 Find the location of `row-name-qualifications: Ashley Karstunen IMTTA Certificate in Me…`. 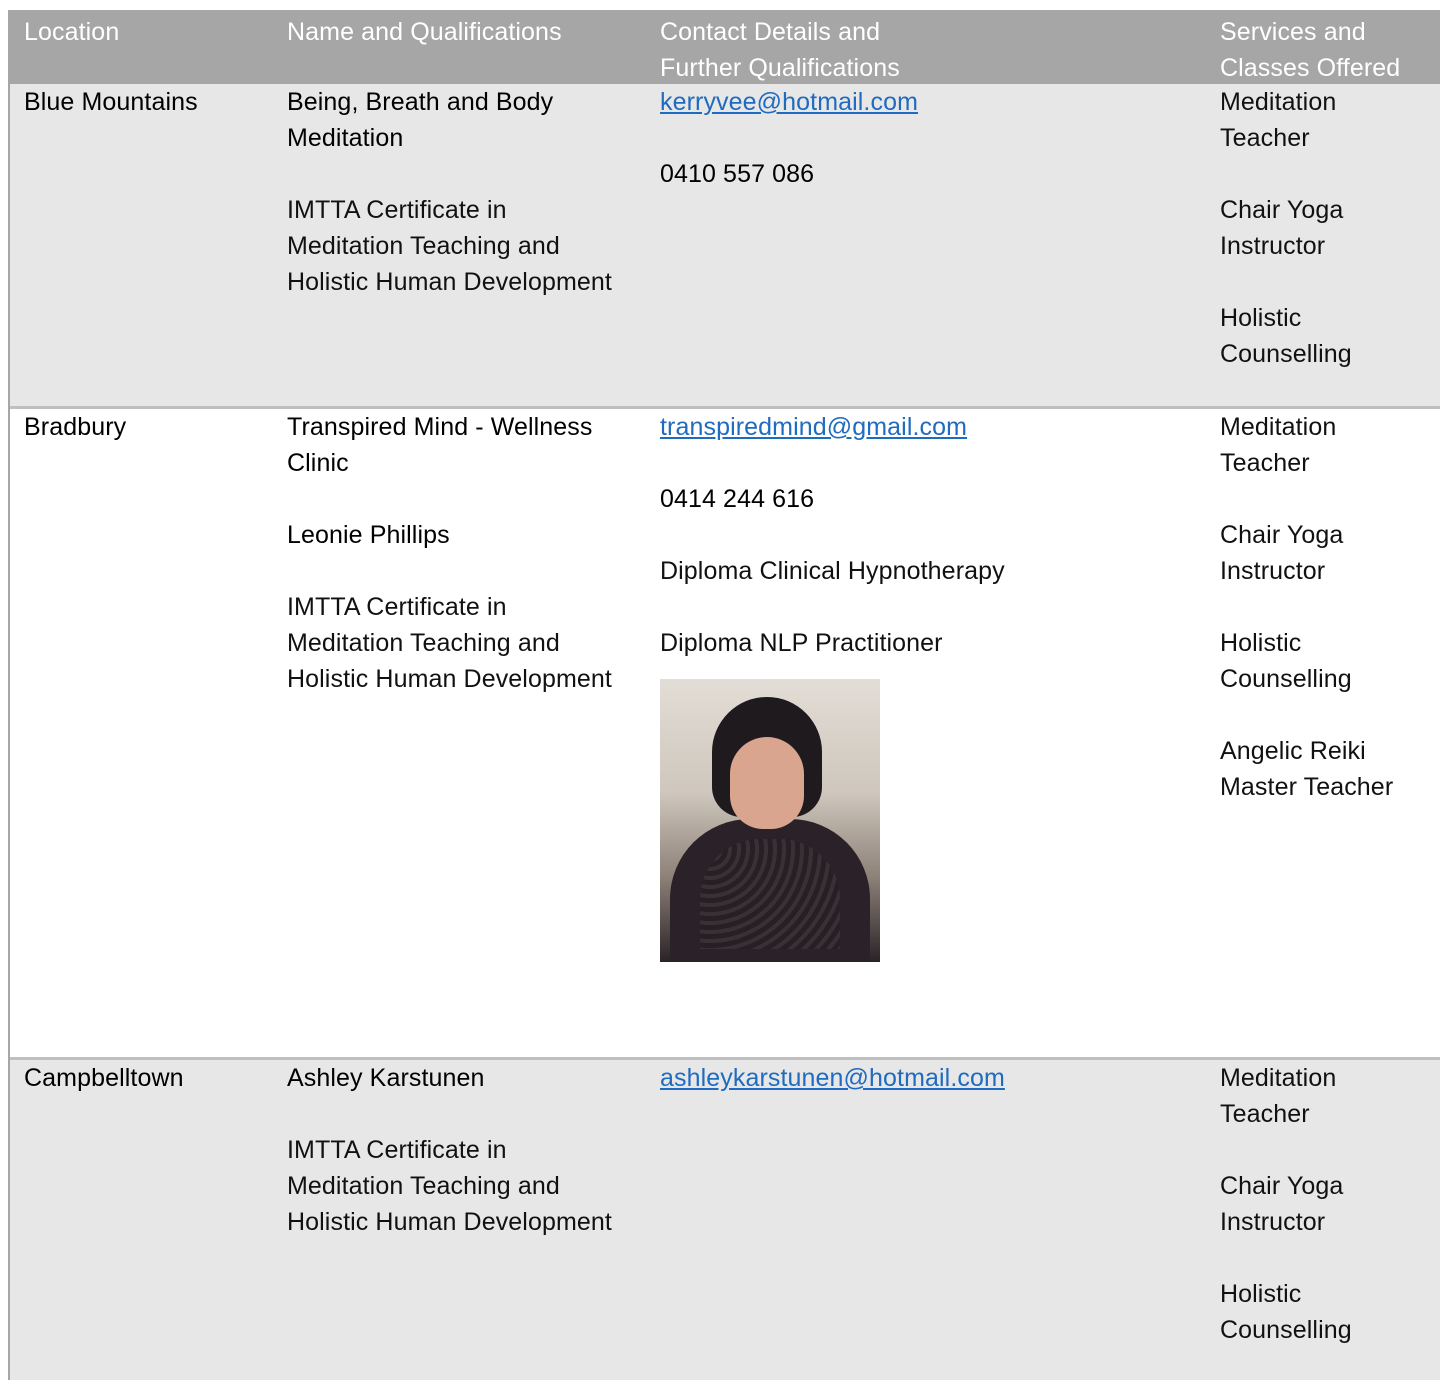

row-name-qualifications: Ashley Karstunen IMTTA Certificate in Me… is located at coordinates (467, 1150).